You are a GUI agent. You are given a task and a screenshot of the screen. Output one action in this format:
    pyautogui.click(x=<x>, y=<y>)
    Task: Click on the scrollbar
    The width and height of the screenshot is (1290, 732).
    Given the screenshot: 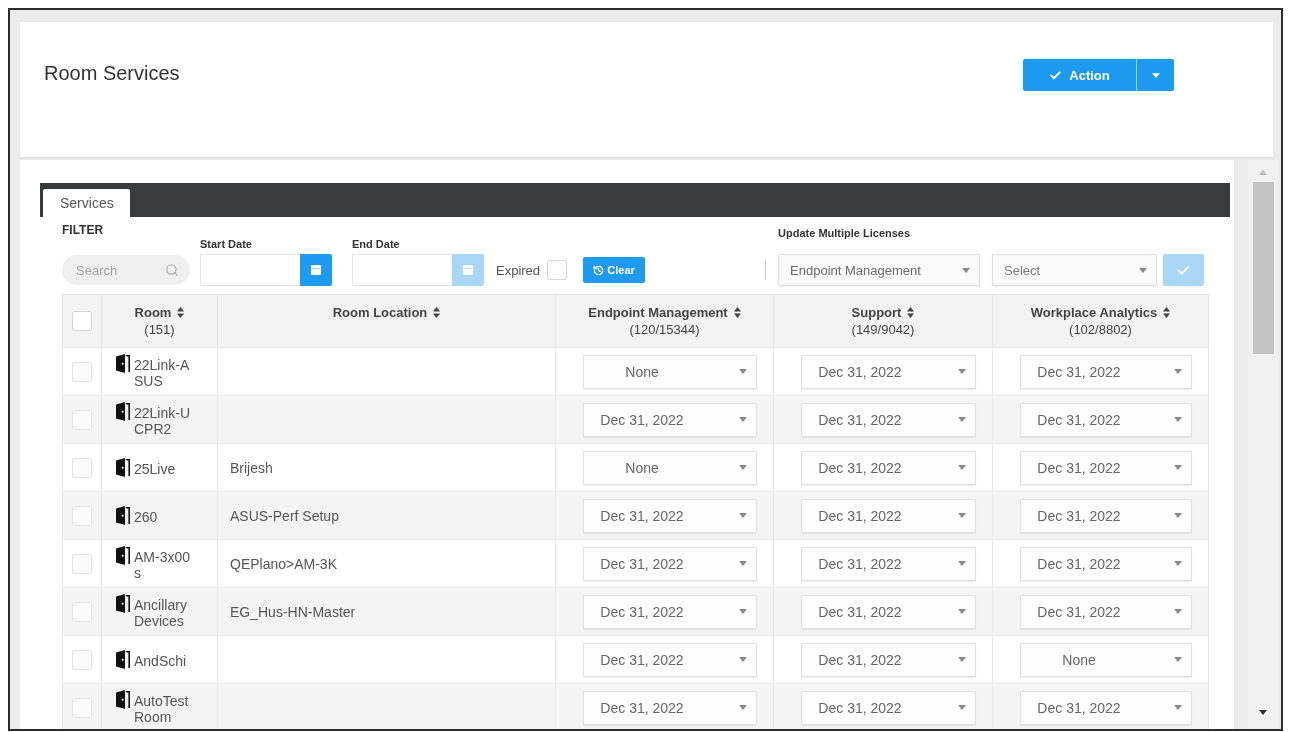 What is the action you would take?
    pyautogui.click(x=1263, y=444)
    